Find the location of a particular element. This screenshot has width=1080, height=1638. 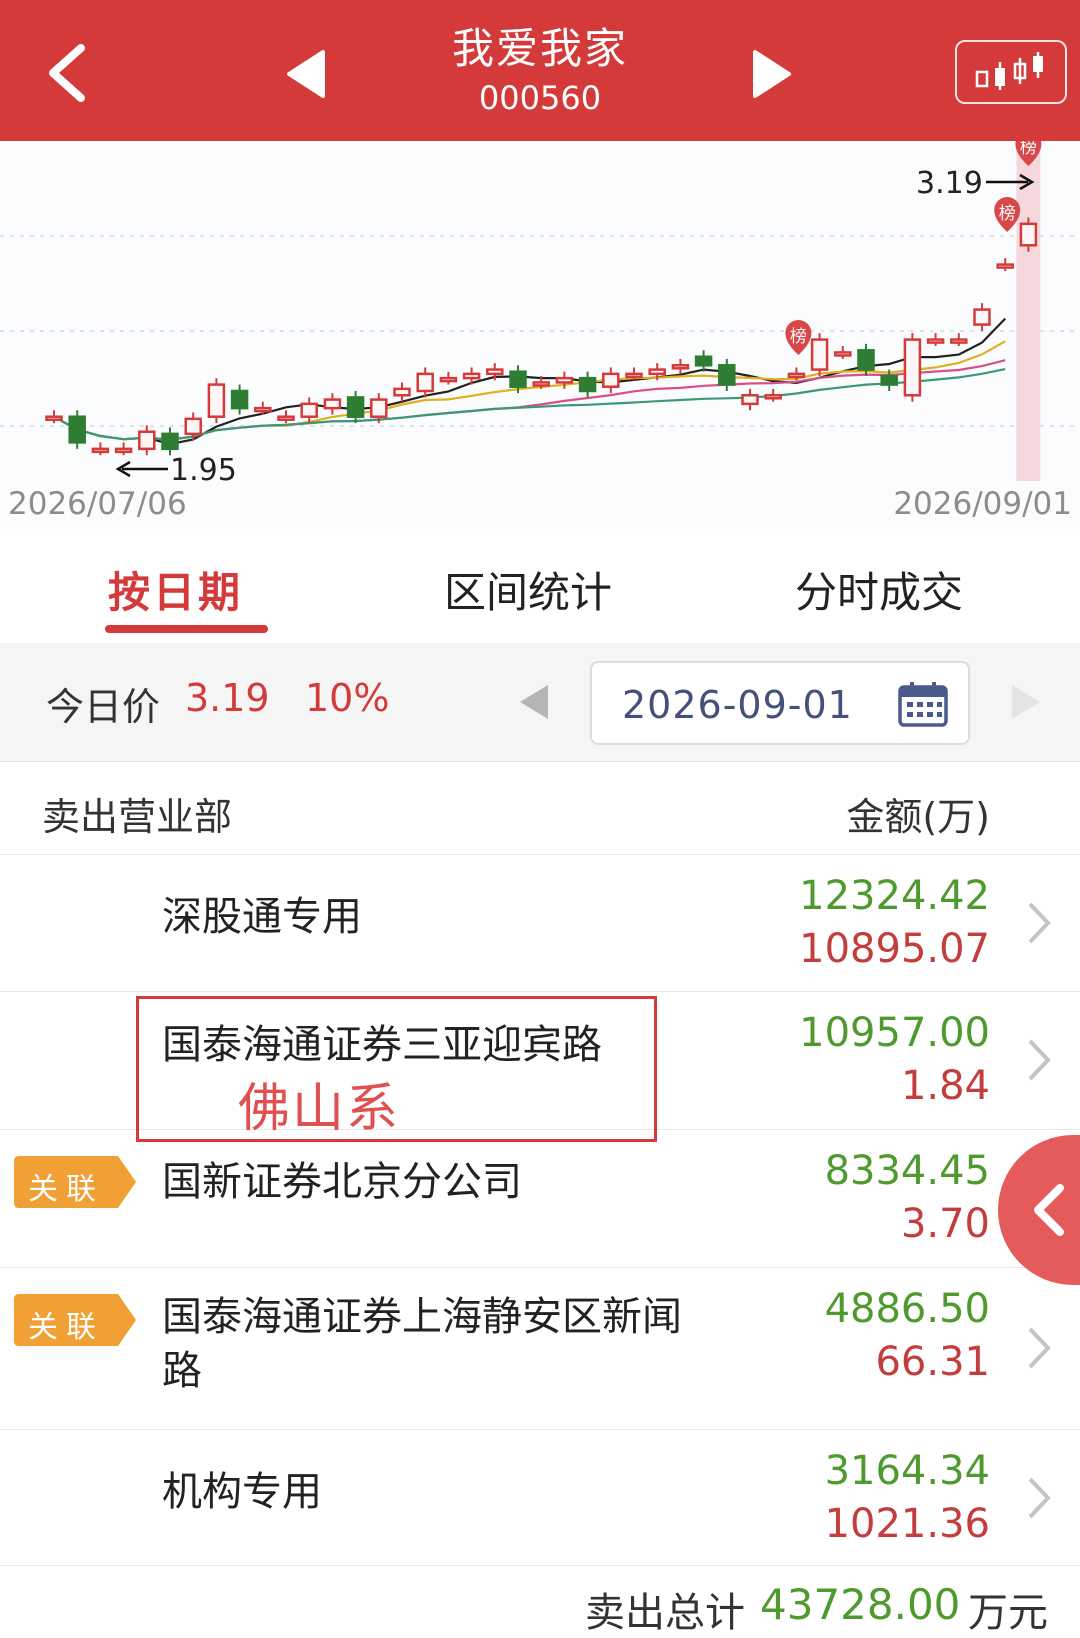

buy-amount: 10957.00 is located at coordinates (894, 1033).